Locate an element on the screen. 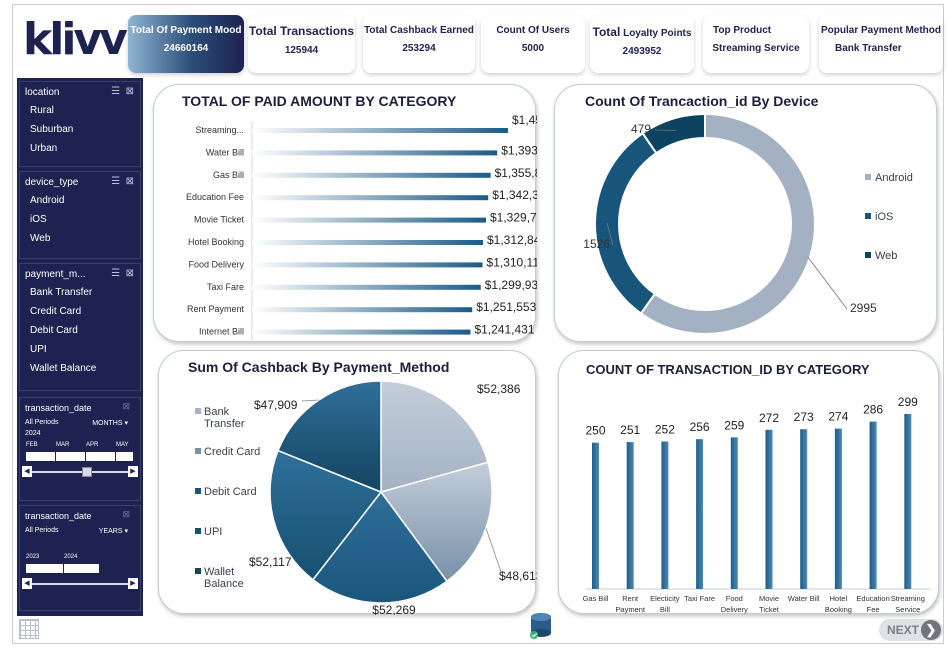 This screenshot has width=950, height=653. kpi-value: 5000 is located at coordinates (533, 48).